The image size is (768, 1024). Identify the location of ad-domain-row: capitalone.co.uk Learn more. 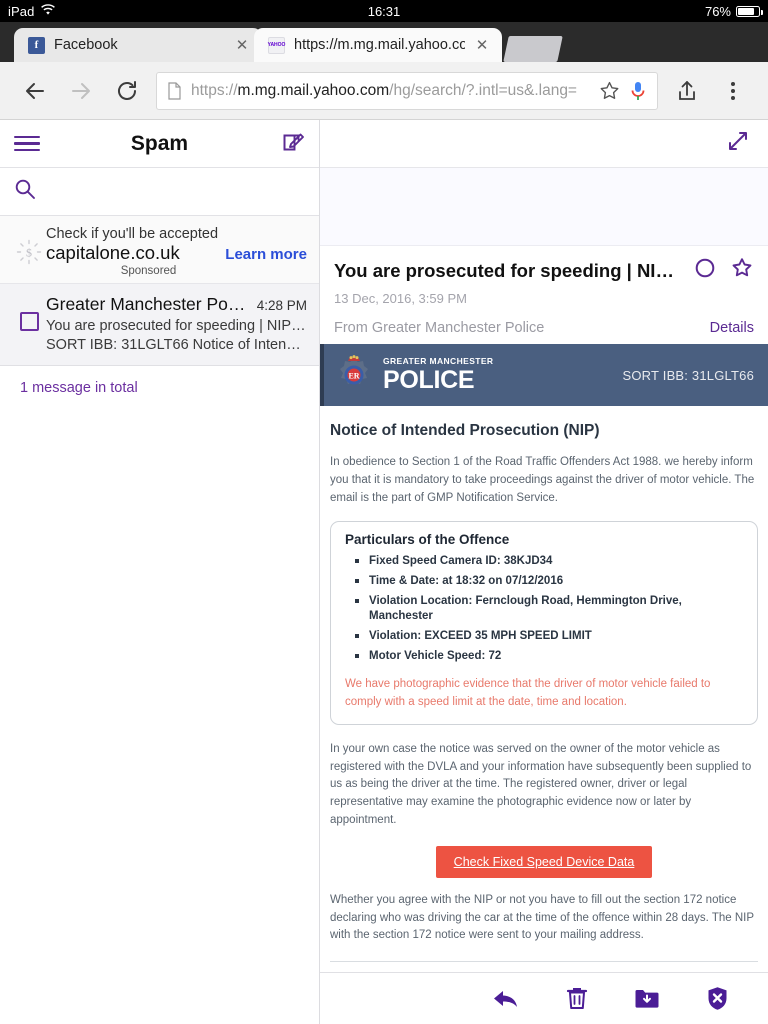
(176, 253).